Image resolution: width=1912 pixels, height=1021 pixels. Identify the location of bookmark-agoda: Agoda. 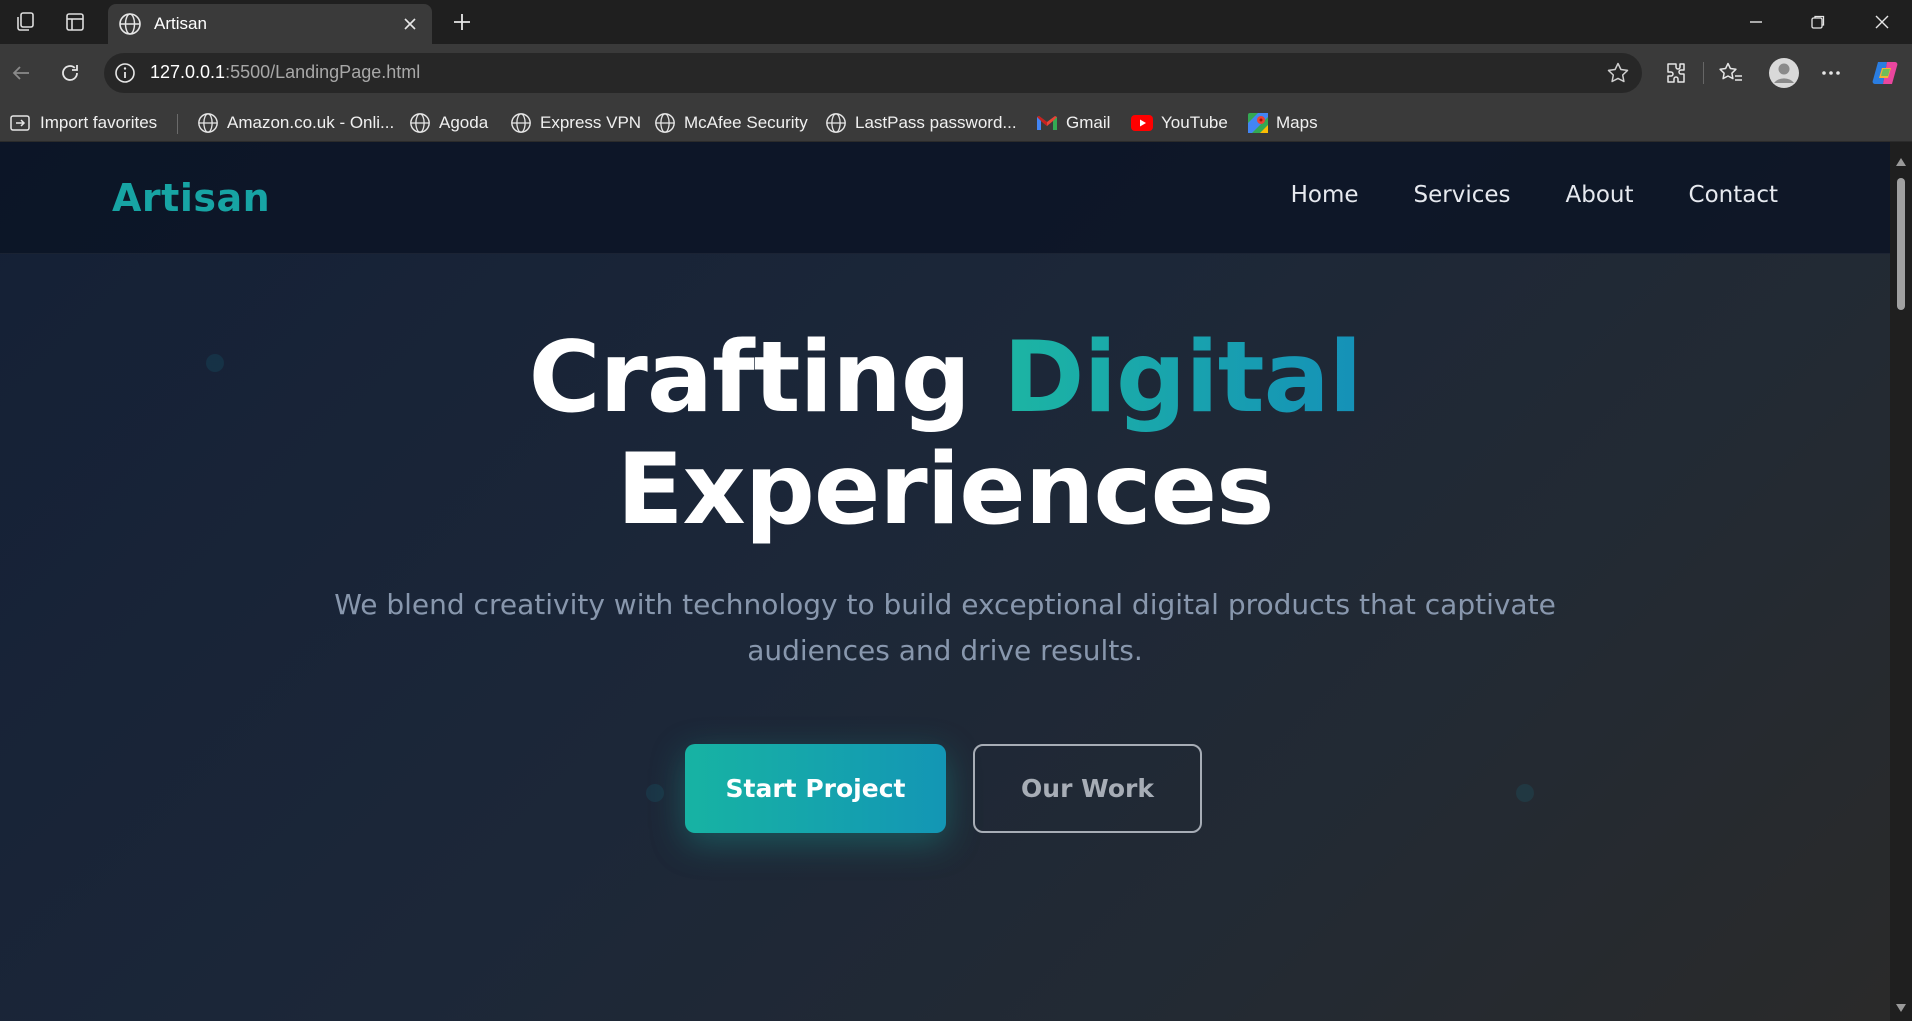
(448, 123).